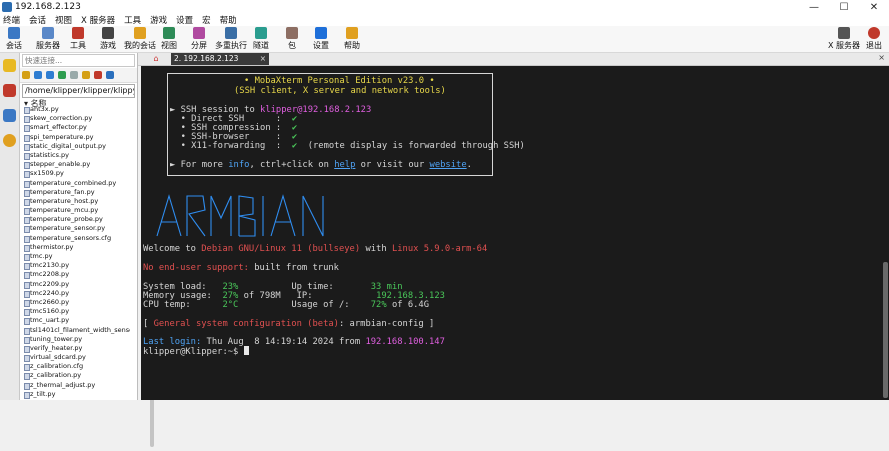  Describe the element at coordinates (844, 39) in the screenshot. I see `toolbar-xserver-button: X 服务器` at that location.